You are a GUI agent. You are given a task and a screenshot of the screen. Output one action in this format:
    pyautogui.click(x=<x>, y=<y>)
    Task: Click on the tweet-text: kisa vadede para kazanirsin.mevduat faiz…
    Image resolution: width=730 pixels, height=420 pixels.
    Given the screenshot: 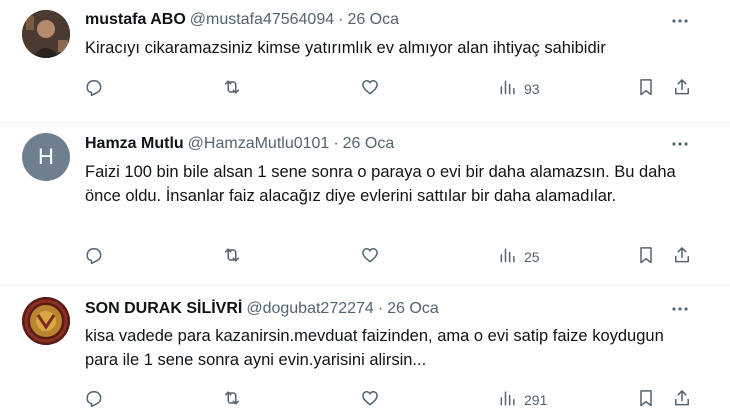 What is the action you would take?
    pyautogui.click(x=374, y=348)
    